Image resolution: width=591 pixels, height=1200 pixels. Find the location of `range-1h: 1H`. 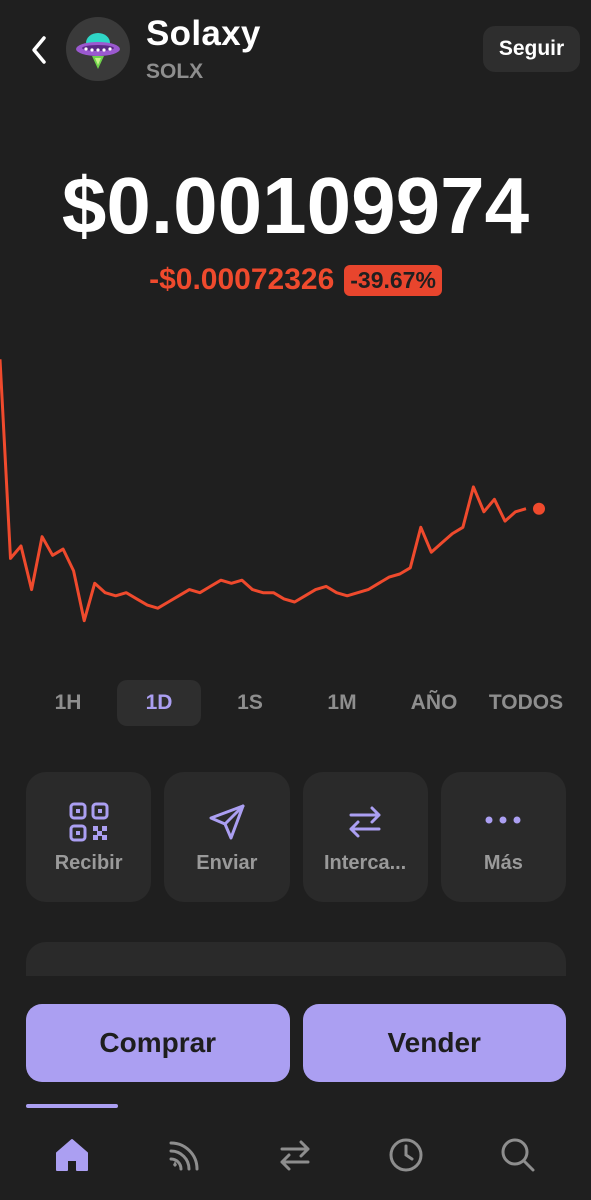

range-1h: 1H is located at coordinates (68, 703).